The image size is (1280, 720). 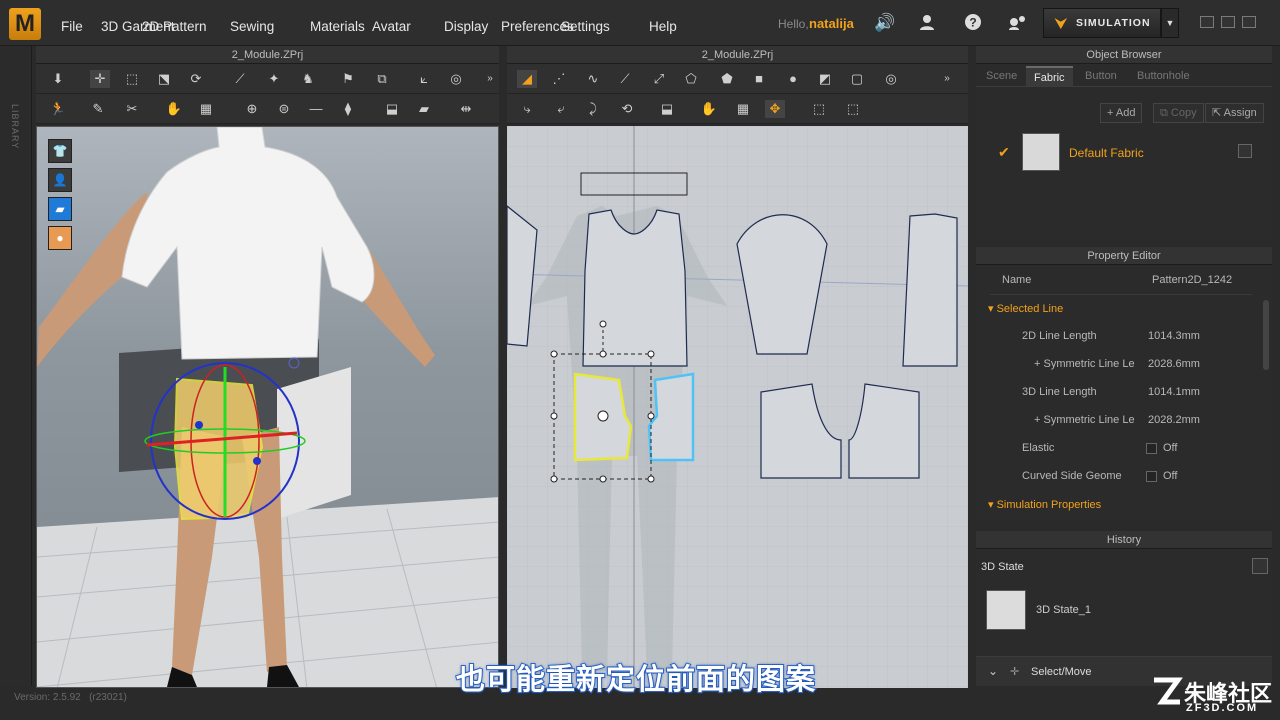 What do you see at coordinates (72, 26) in the screenshot?
I see `menu-file: File` at bounding box center [72, 26].